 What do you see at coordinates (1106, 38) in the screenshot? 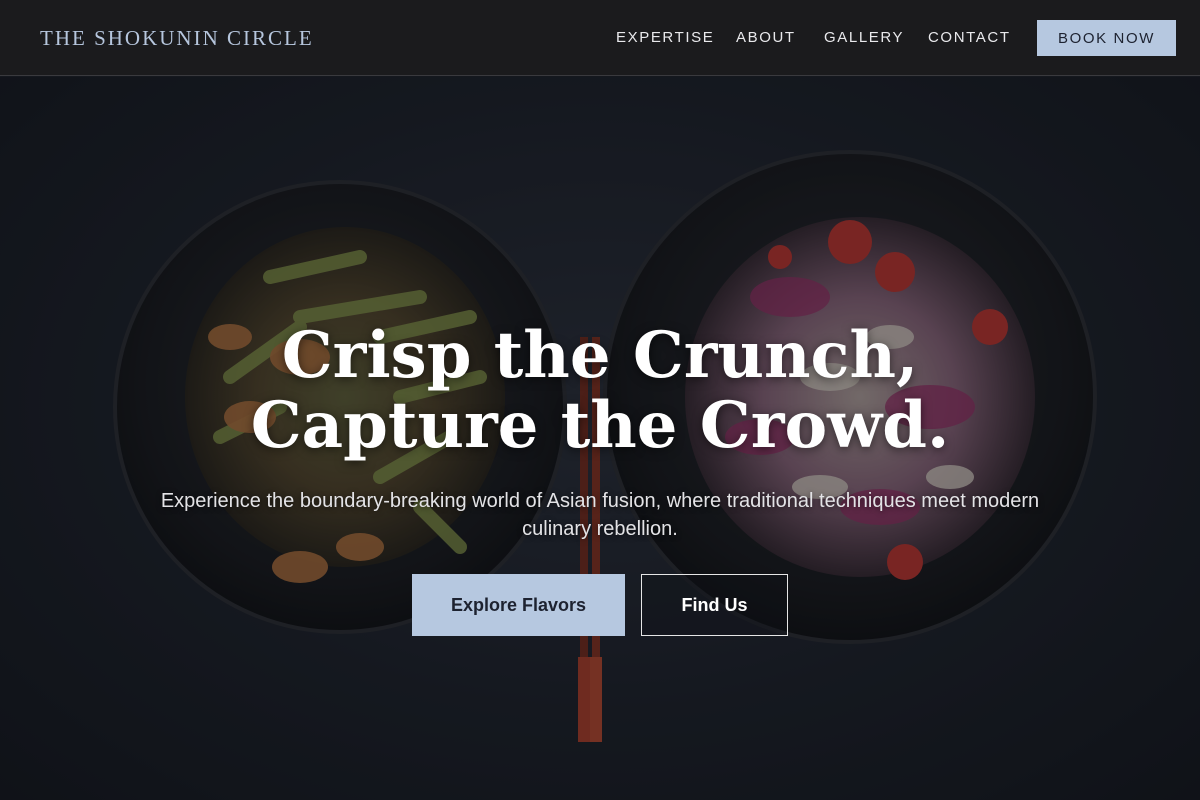
I see `book-now-button: BOOK NOW` at bounding box center [1106, 38].